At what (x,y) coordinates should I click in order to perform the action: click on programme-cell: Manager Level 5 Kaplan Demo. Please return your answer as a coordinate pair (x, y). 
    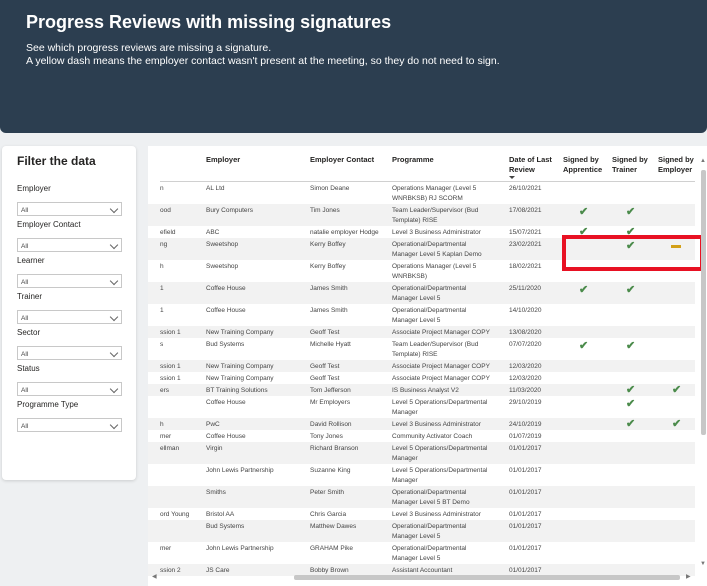
    Looking at the image, I should click on (437, 254).